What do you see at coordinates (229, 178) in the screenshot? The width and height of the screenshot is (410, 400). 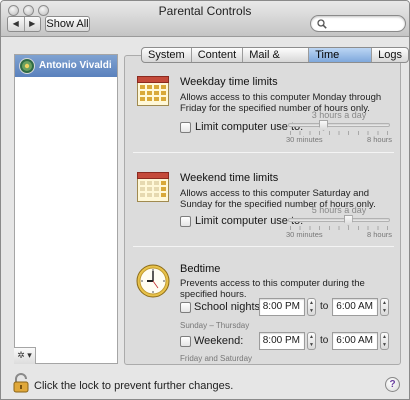 I see `weekend-title: Weekend time limits` at bounding box center [229, 178].